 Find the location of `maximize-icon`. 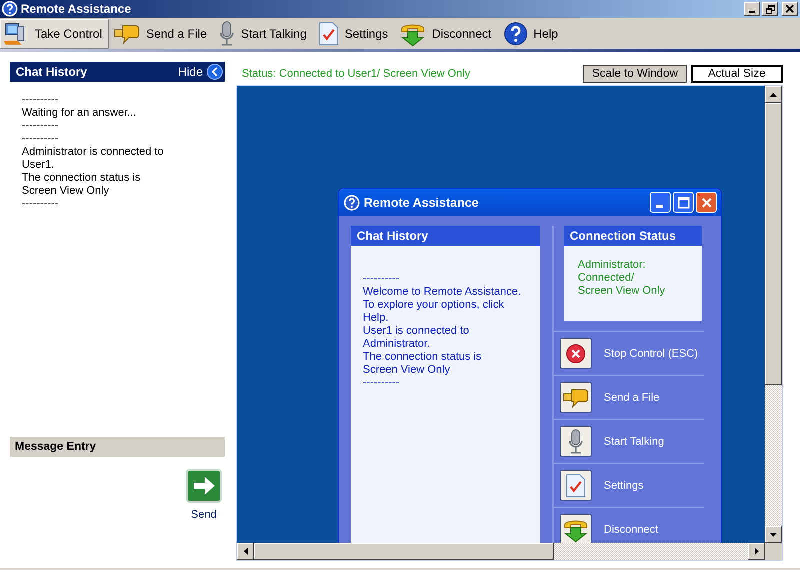

maximize-icon is located at coordinates (684, 202).